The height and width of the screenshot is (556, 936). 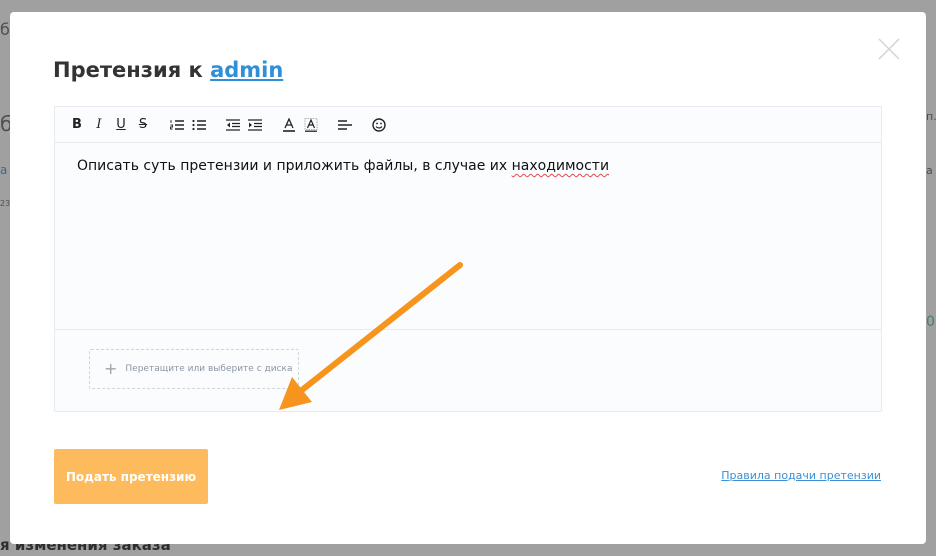 I want to click on indent-icon, so click(x=255, y=125).